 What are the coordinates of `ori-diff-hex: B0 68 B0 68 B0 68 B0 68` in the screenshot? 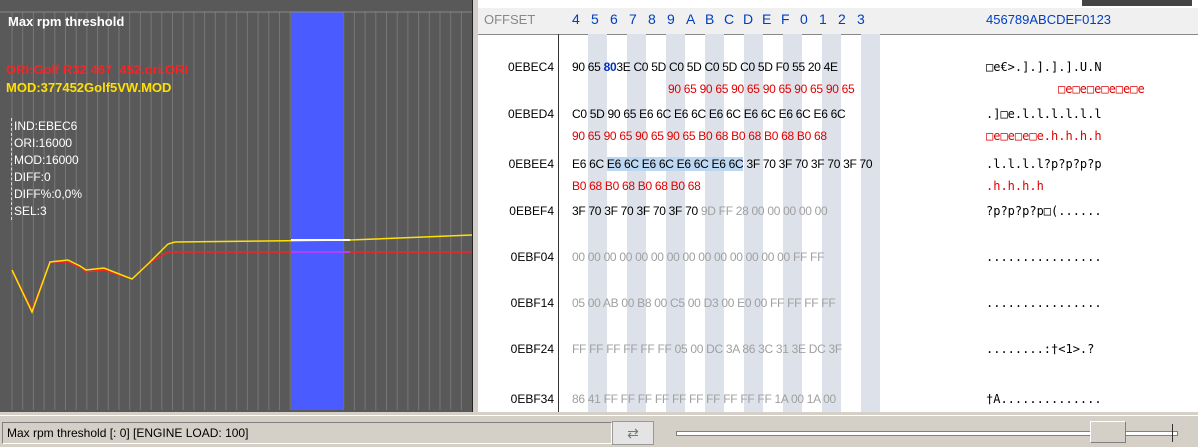 It's located at (636, 186).